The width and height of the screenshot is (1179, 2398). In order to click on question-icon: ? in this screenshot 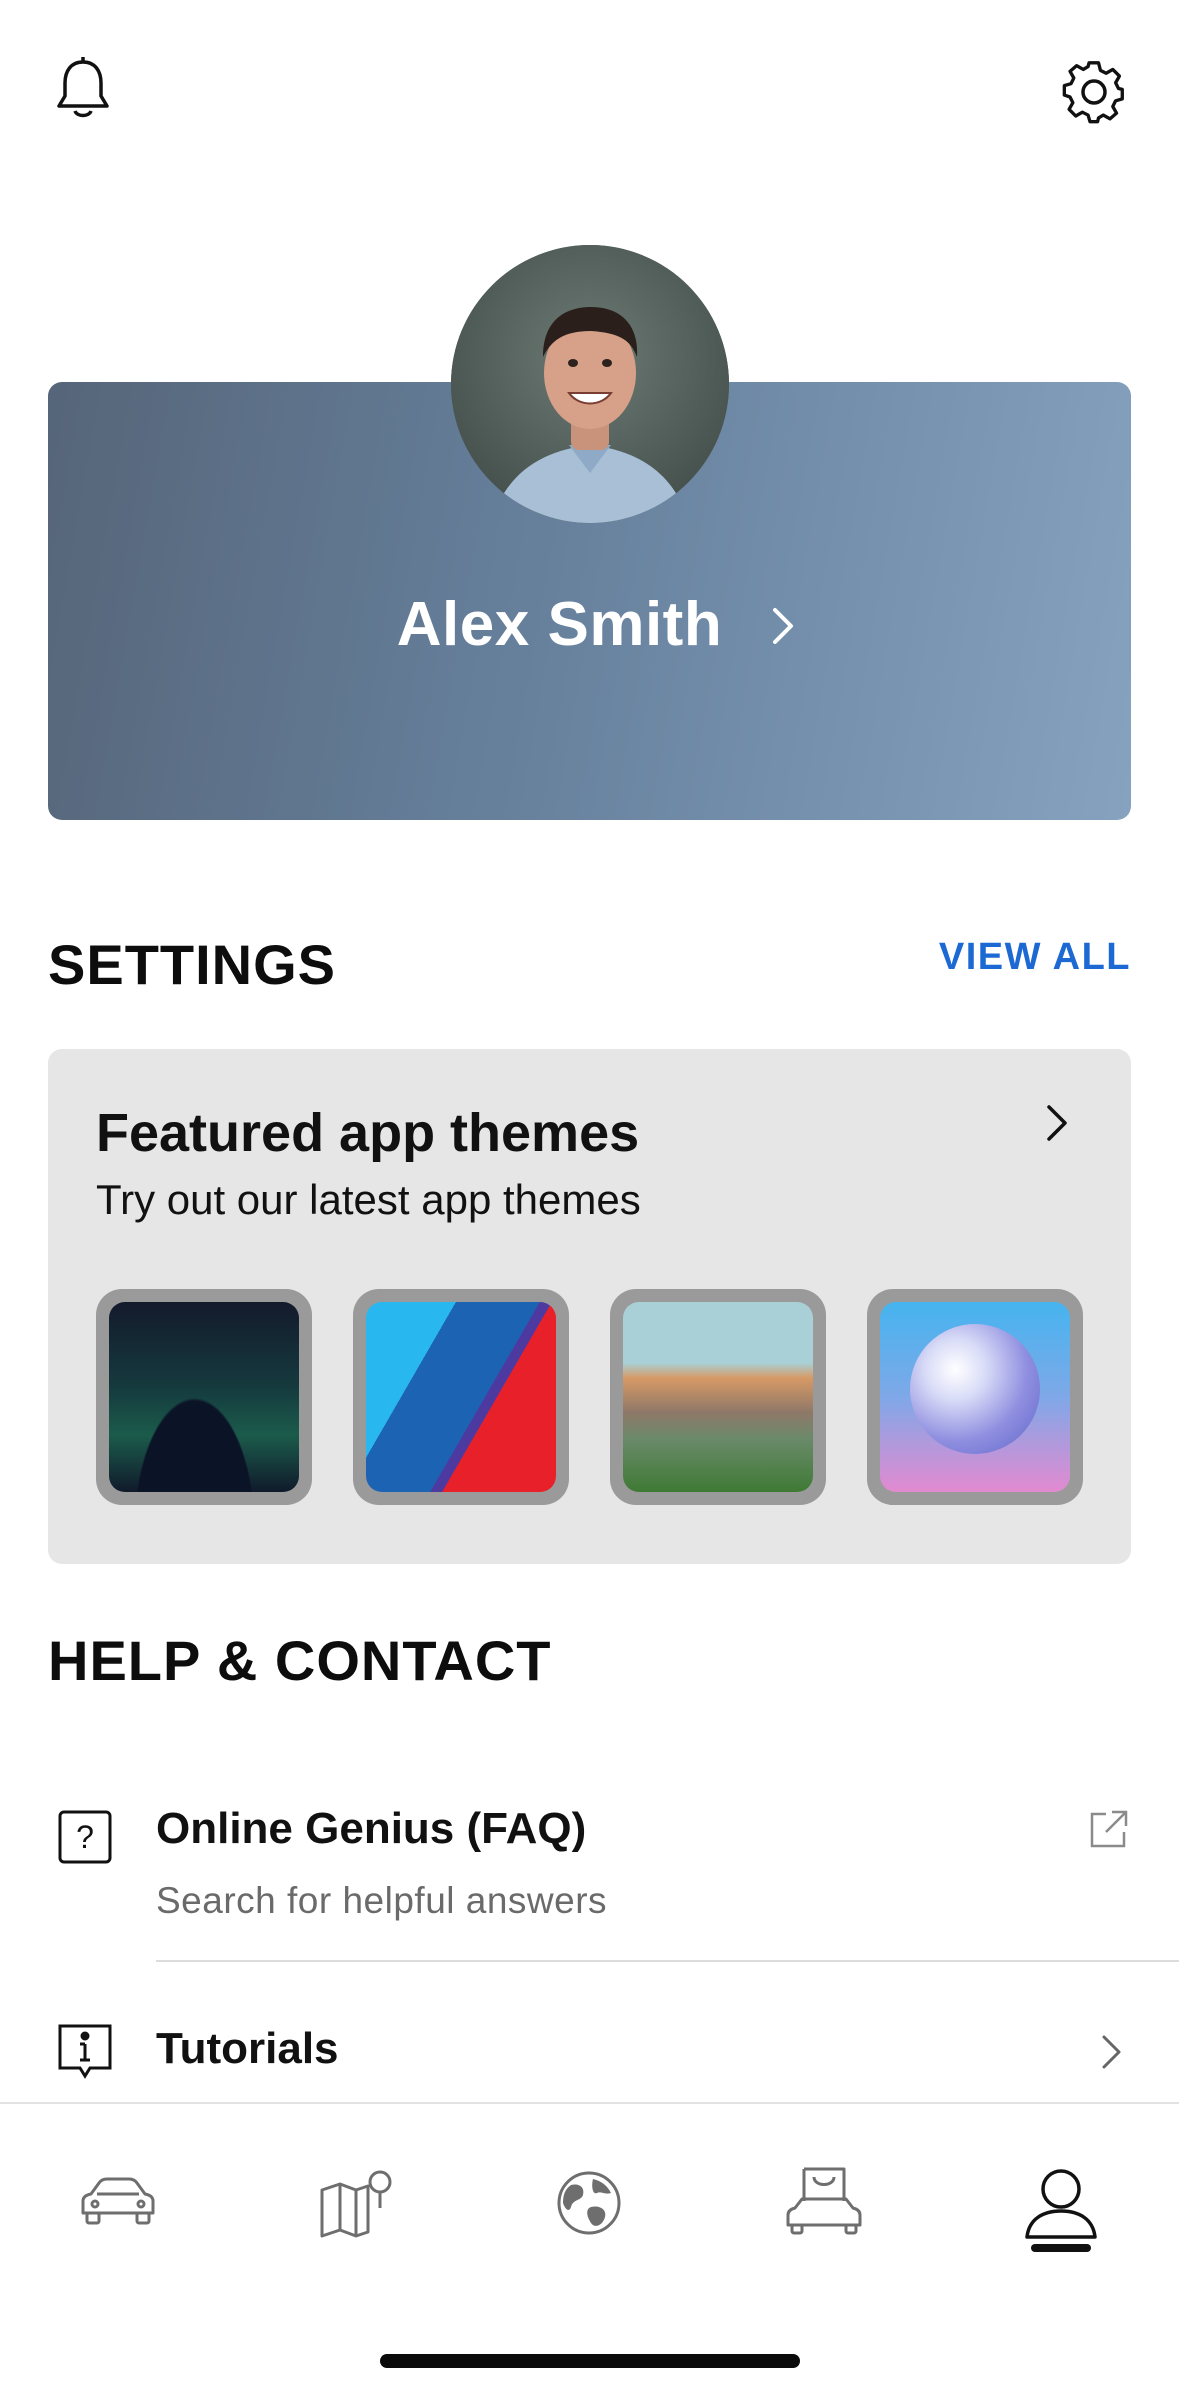, I will do `click(85, 1837)`.